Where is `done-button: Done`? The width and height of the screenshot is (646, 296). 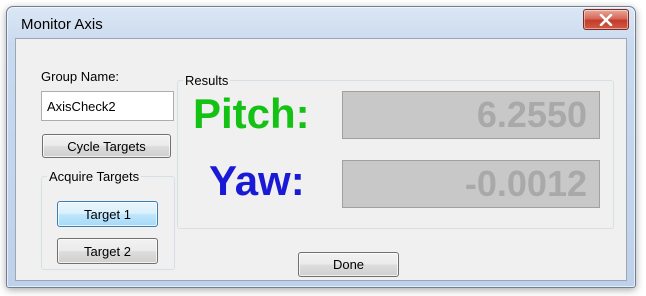
done-button: Done is located at coordinates (348, 264).